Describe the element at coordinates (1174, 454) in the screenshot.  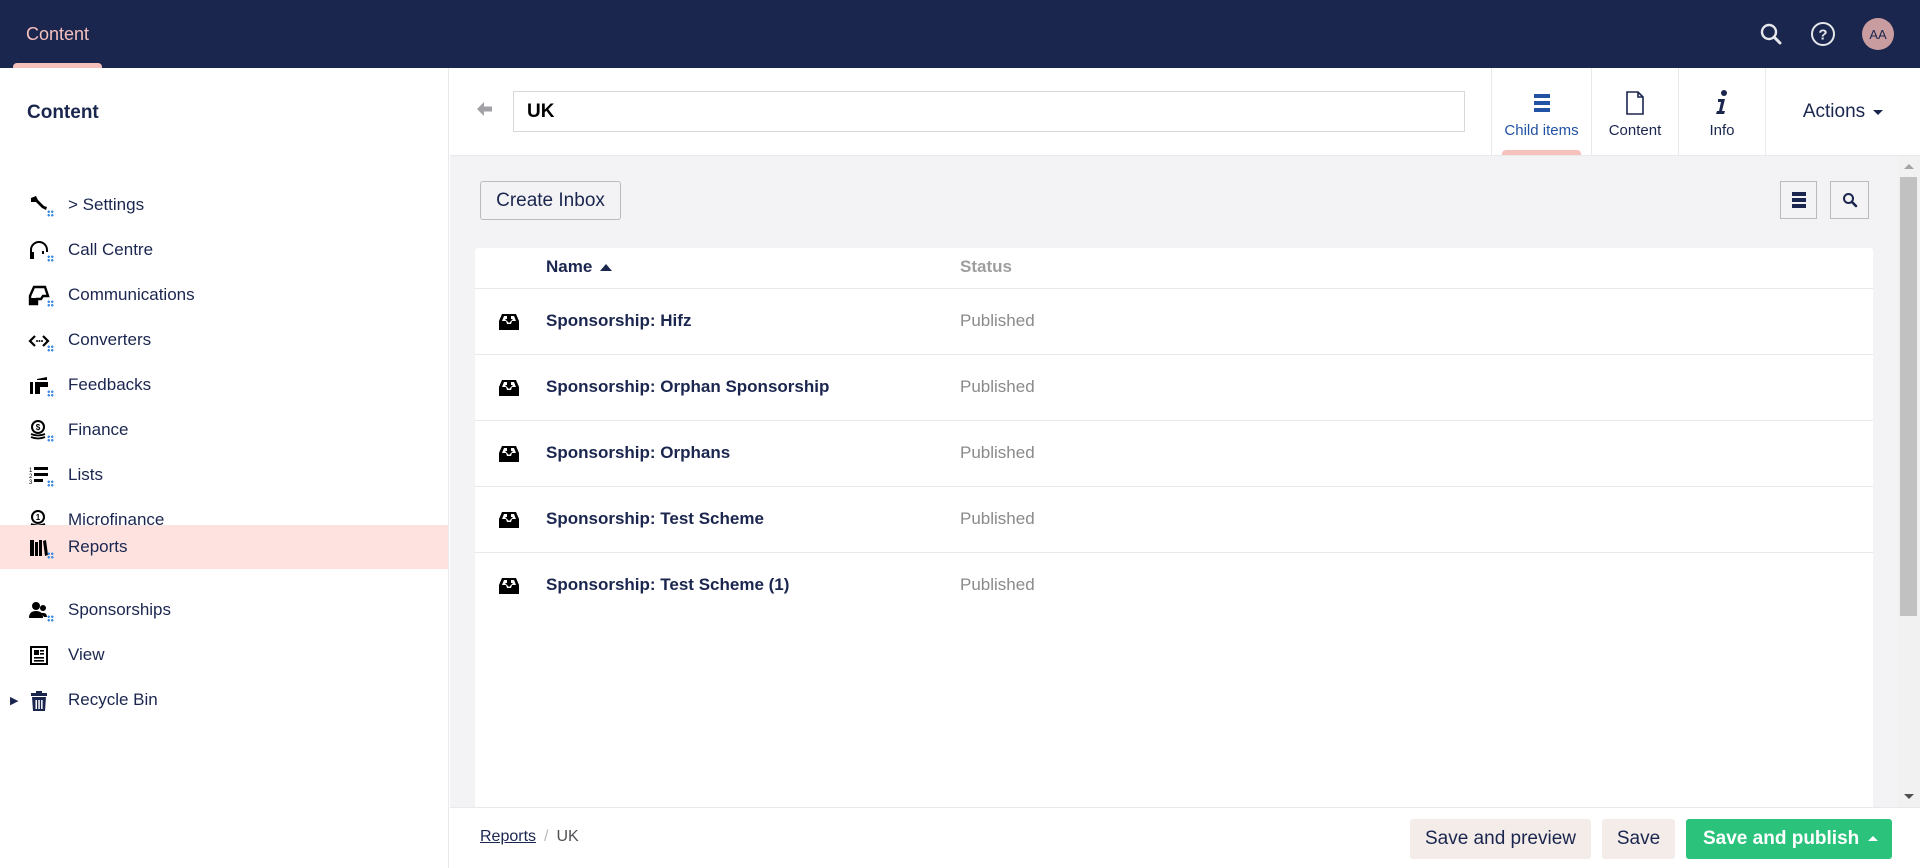
I see `table-row: Sponsorship: Orphans Published` at that location.